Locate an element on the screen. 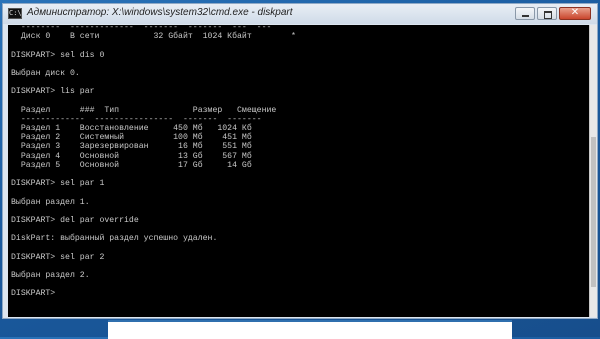  console-line: DISKPART> sel par 1 is located at coordinates (58, 184).